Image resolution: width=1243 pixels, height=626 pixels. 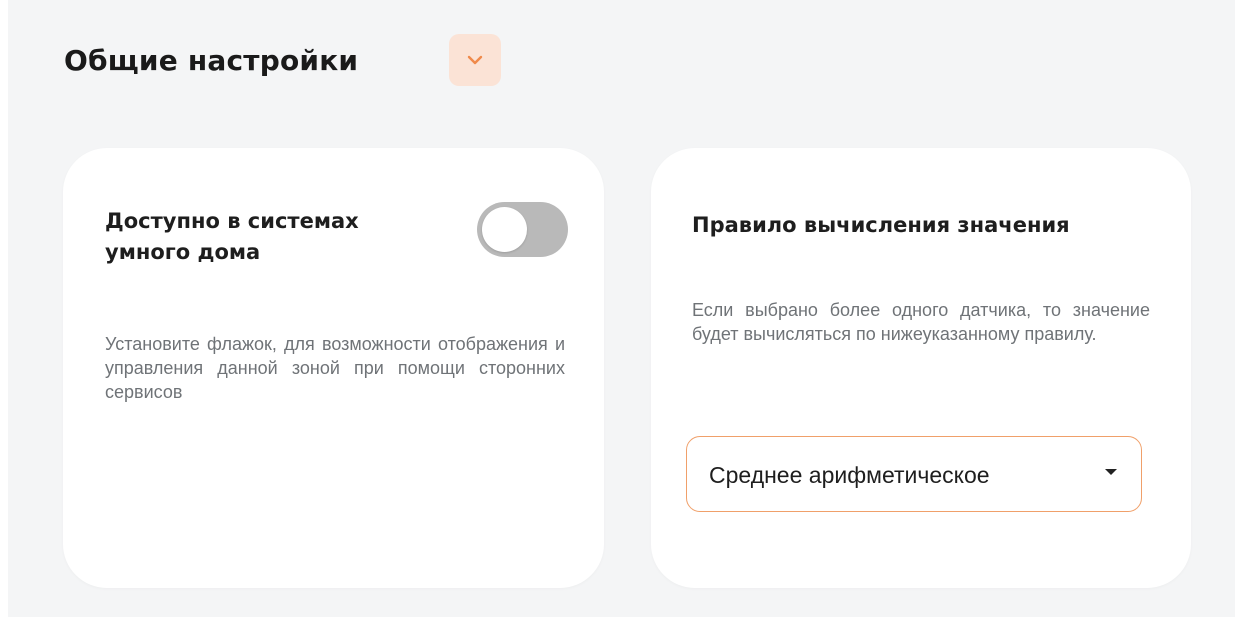 I want to click on toggle-knob, so click(x=504, y=229).